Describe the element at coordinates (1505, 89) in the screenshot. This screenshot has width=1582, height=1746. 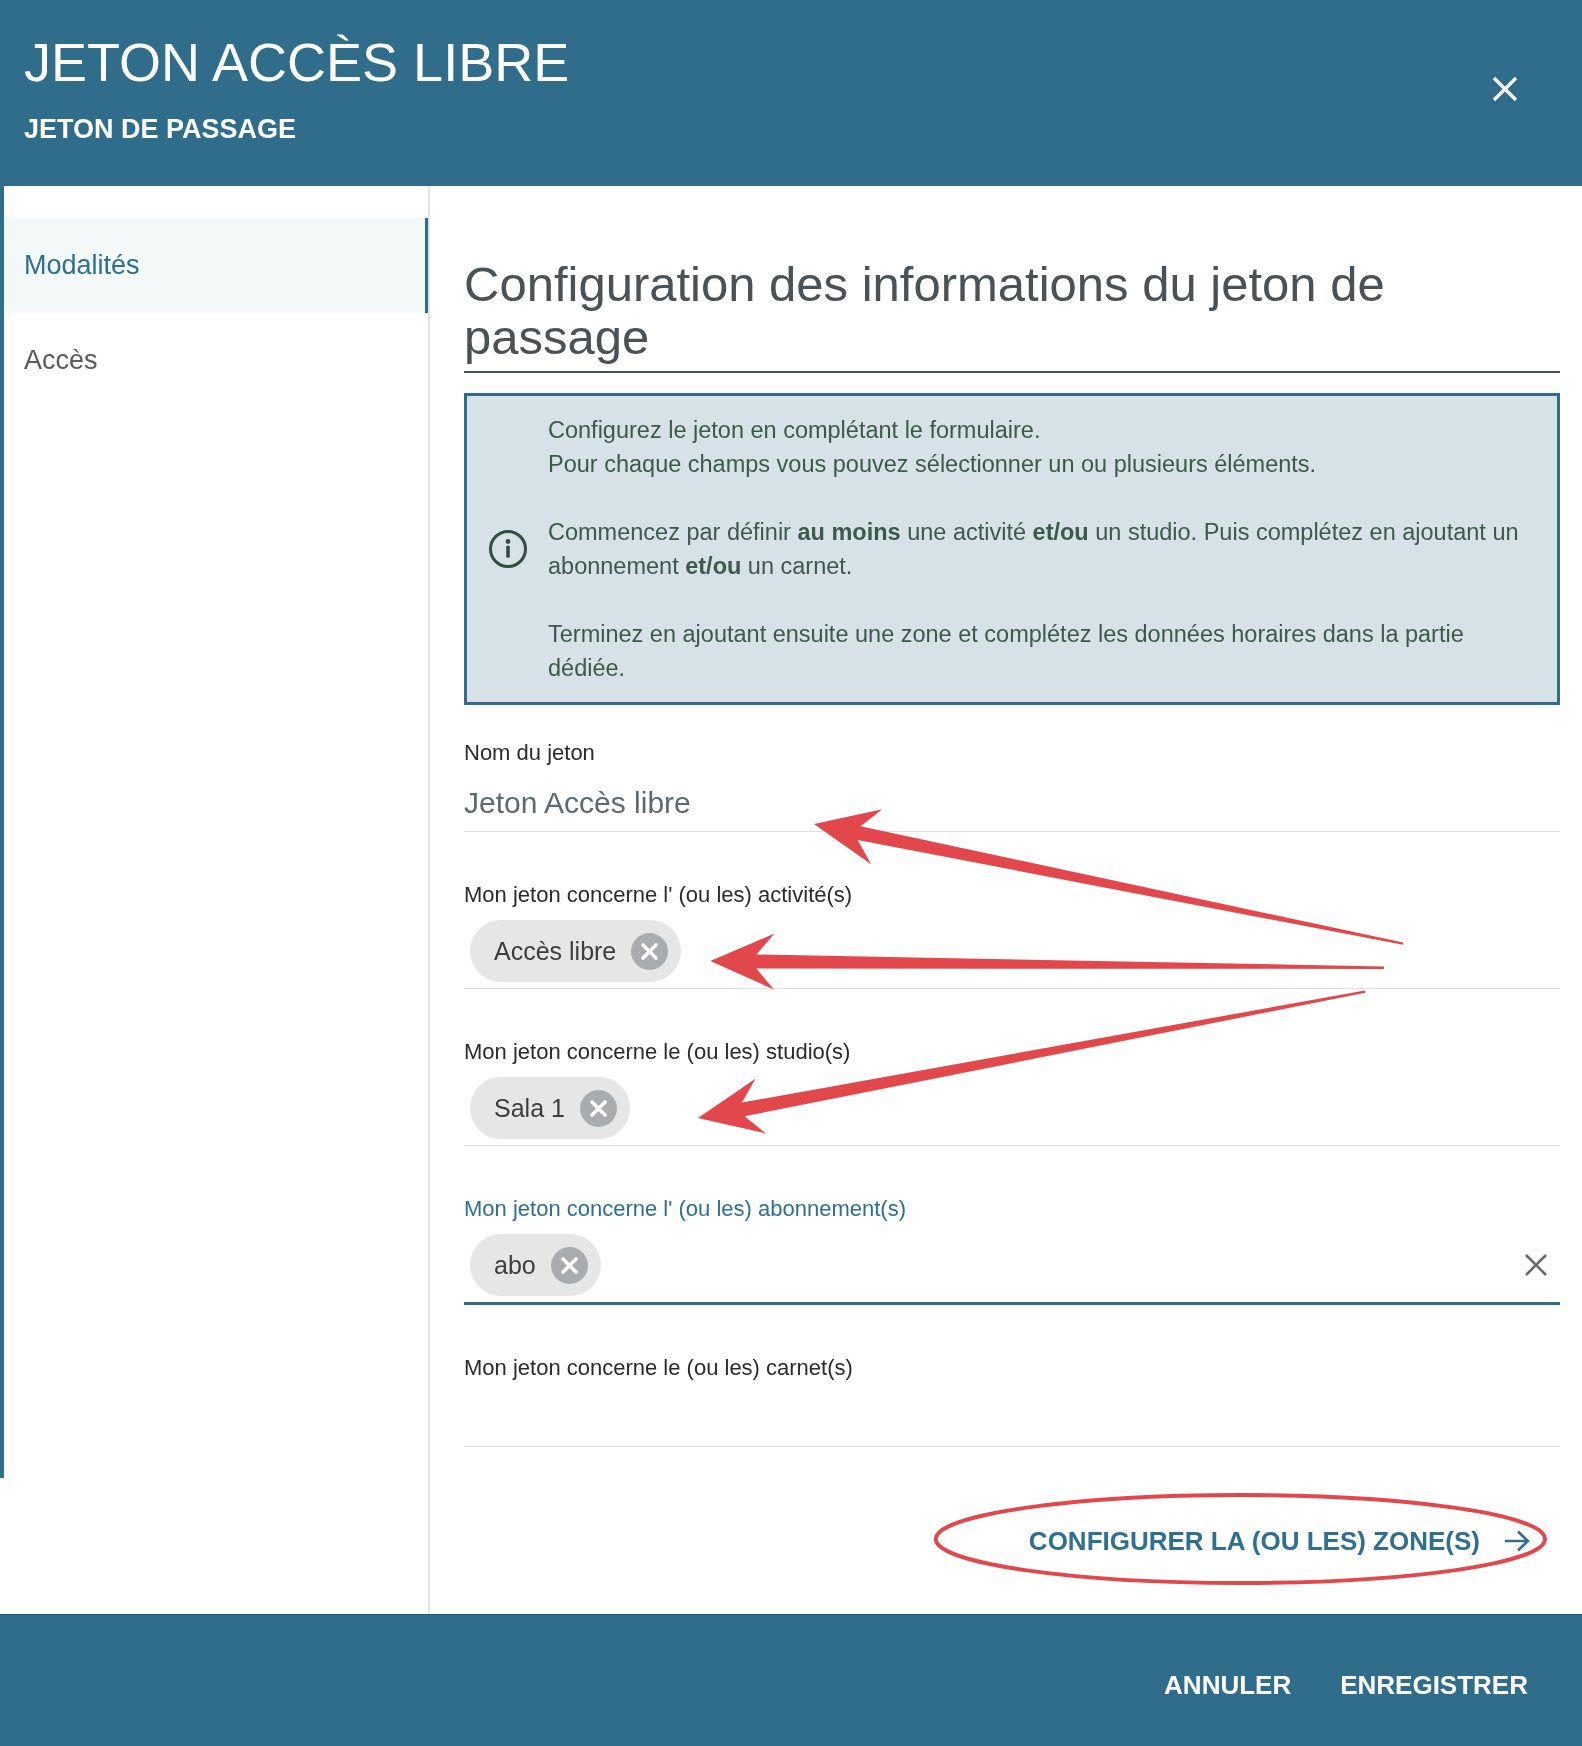
I see `close-button` at that location.